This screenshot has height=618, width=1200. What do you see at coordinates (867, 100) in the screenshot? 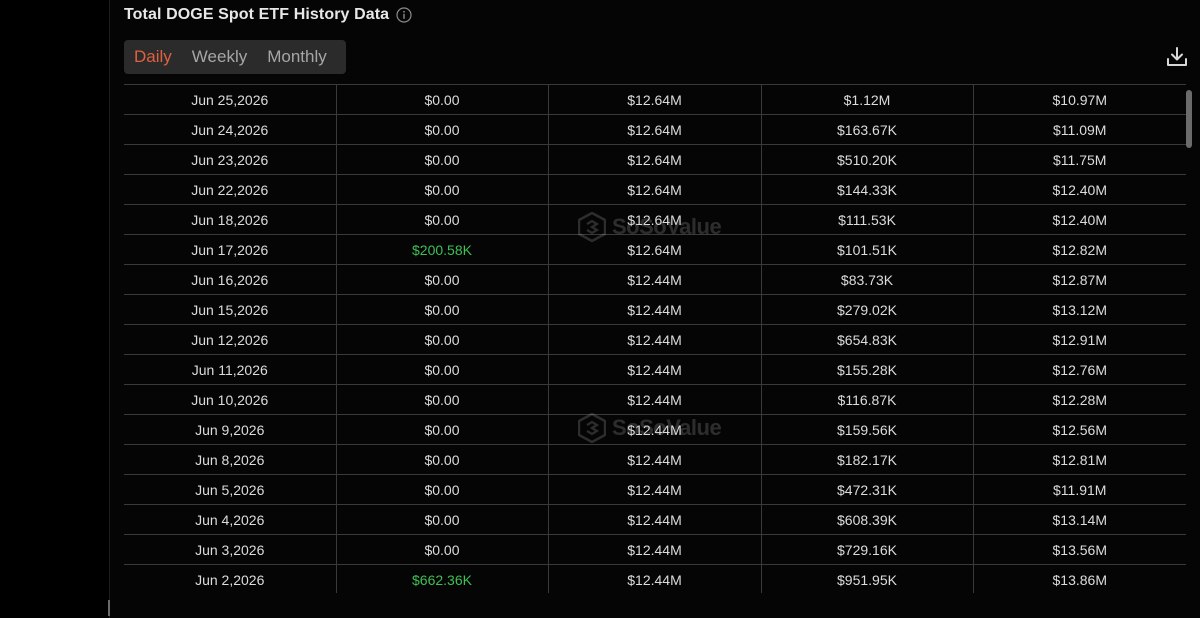
I see `cell-value-traded: $1.12M` at bounding box center [867, 100].